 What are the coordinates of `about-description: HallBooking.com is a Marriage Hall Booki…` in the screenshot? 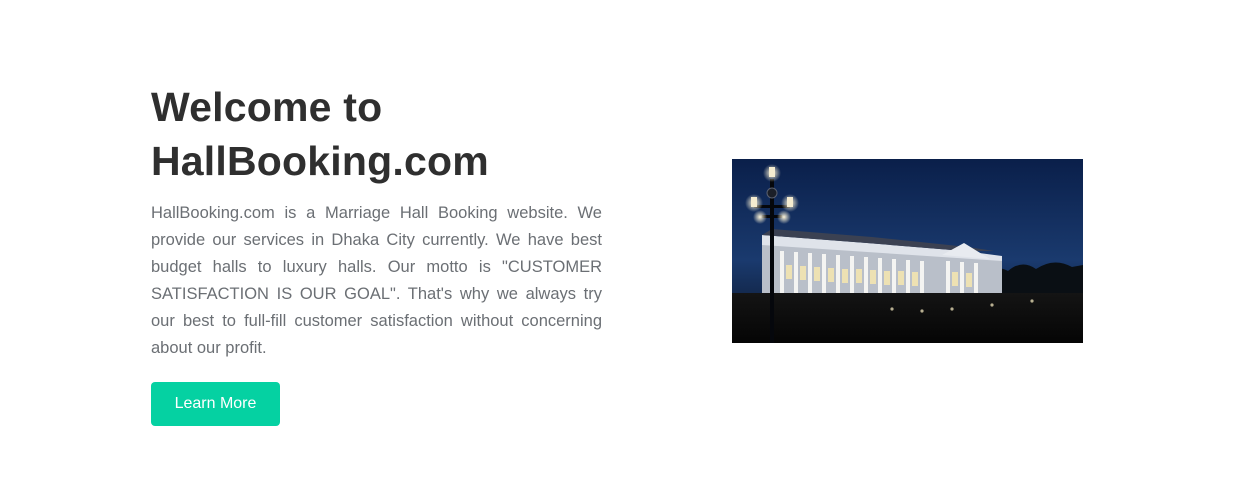 It's located at (376, 280).